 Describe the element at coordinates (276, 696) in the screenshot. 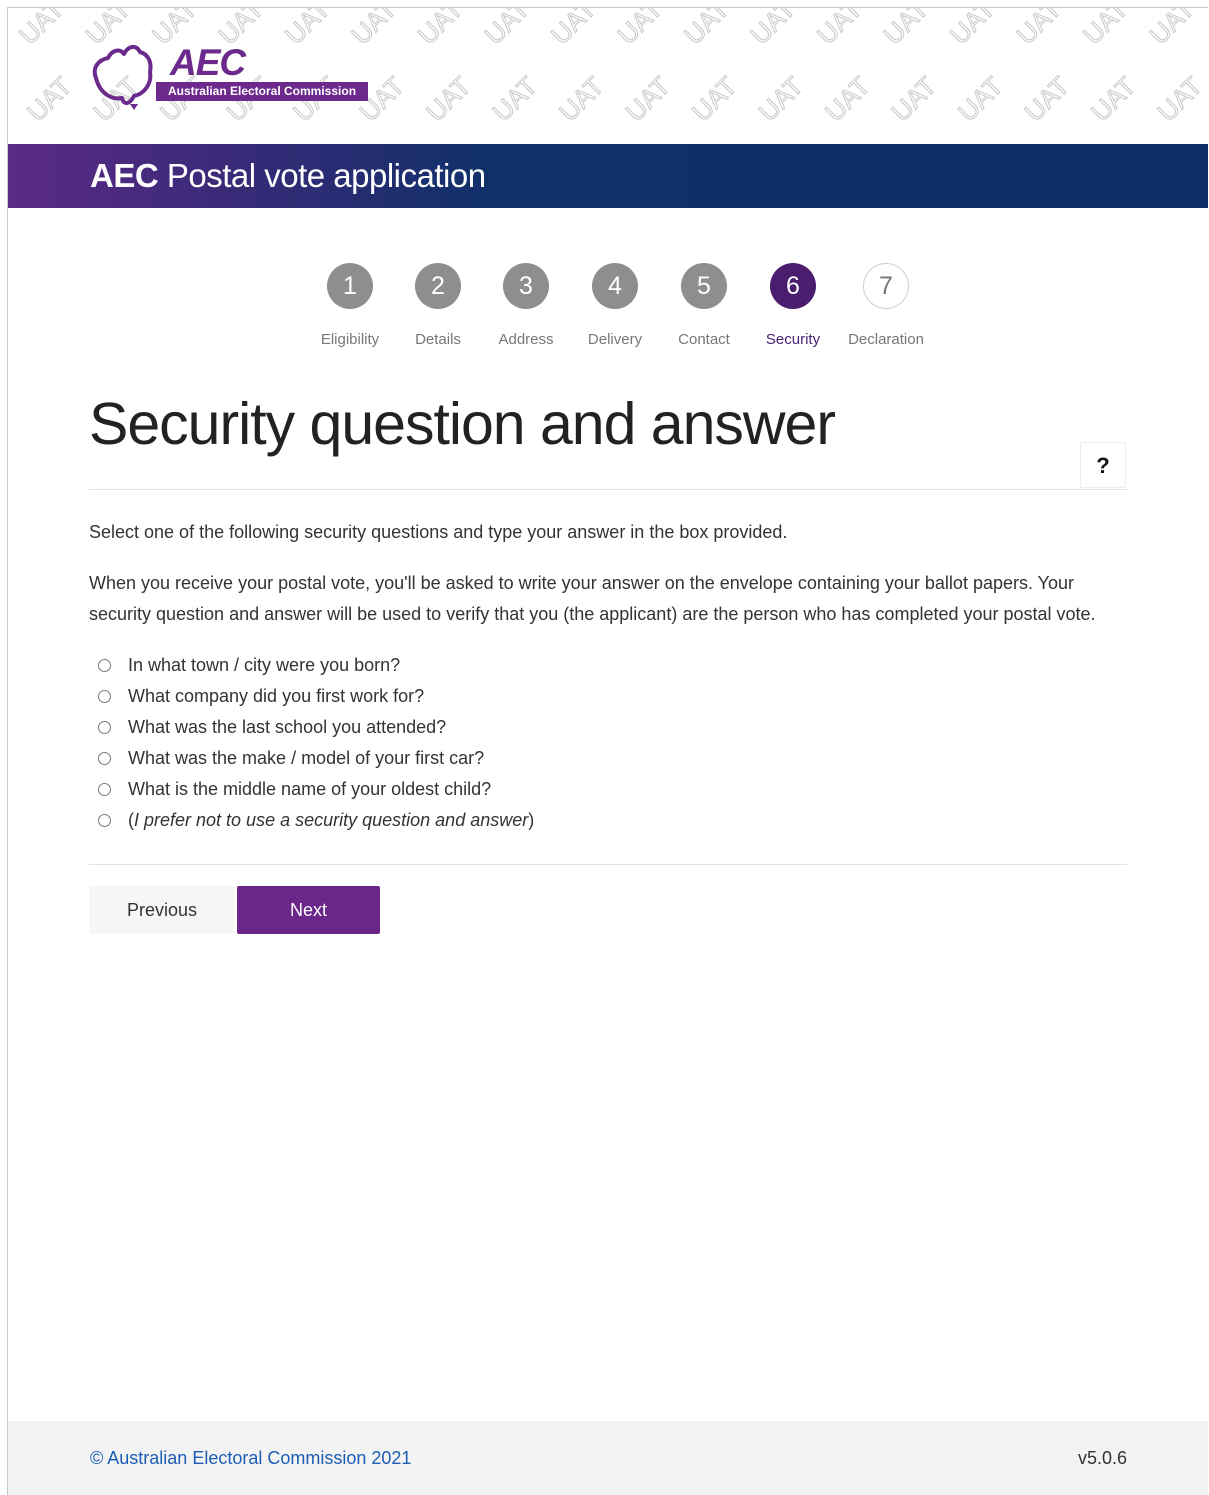

I see `question-label: What company did you first work for?` at that location.